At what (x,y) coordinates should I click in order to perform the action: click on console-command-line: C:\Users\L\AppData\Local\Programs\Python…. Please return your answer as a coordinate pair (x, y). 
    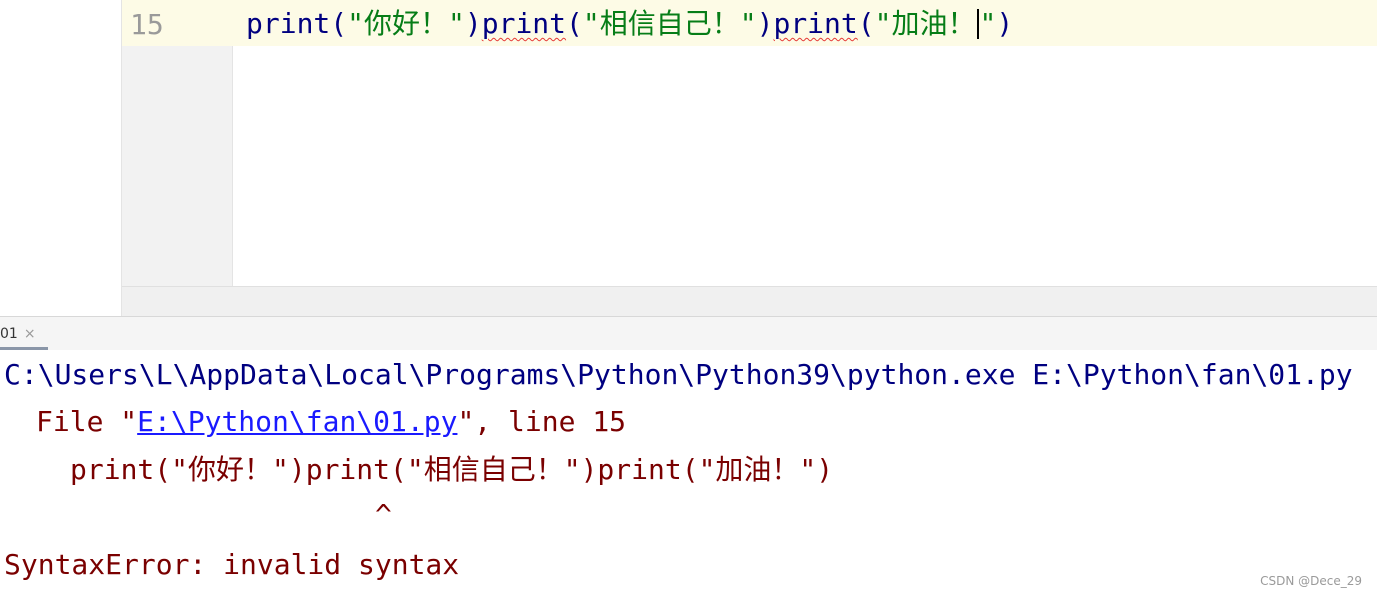
    Looking at the image, I should click on (678, 374).